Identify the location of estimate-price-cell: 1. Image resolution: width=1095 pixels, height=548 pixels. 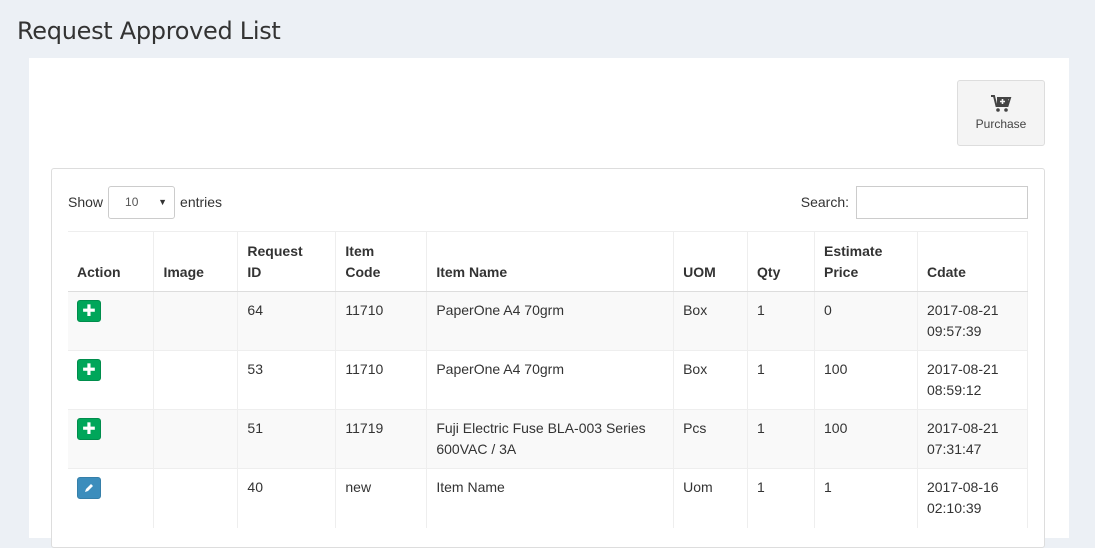
(866, 498).